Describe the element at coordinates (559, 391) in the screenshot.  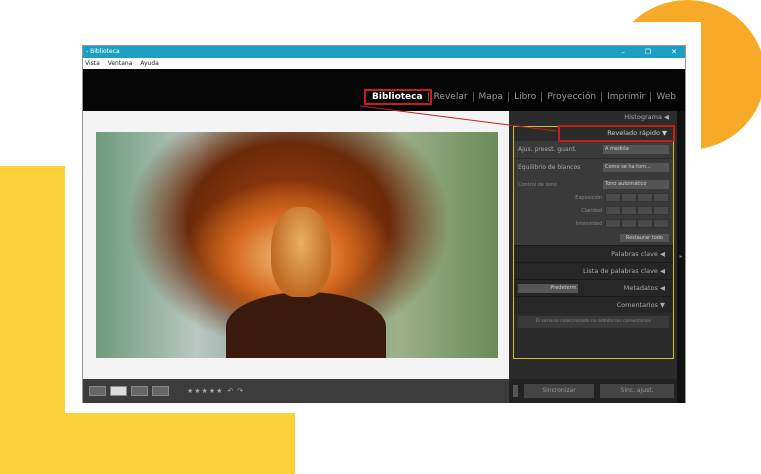
I see `sync-button: Sincronizar` at that location.